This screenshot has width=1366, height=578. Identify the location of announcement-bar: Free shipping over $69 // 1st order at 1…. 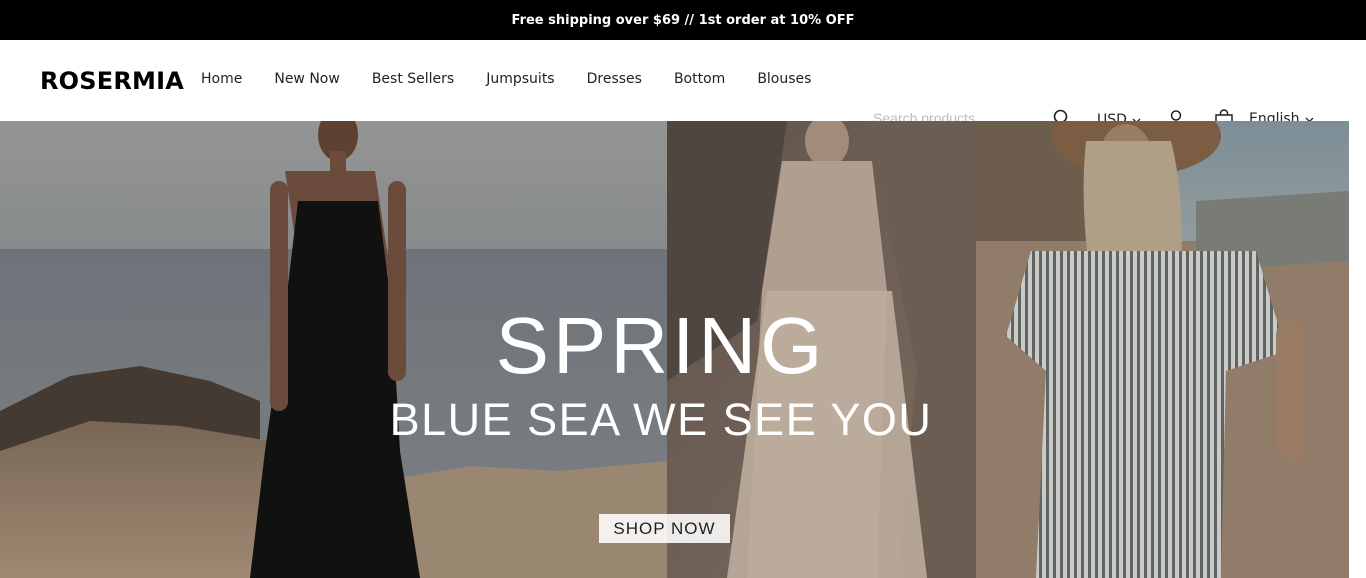
(683, 20).